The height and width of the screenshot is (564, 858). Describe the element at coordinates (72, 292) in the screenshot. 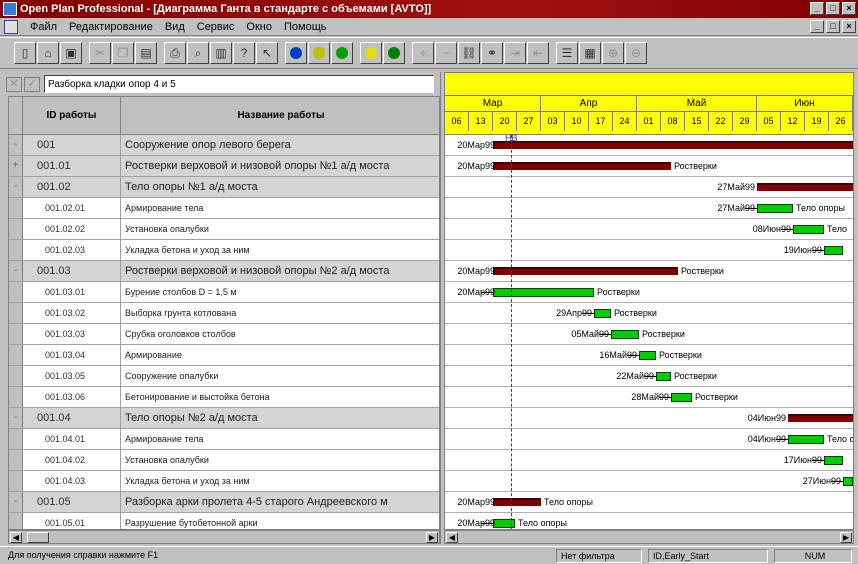

I see `task-id-cell: 001.03.01` at that location.